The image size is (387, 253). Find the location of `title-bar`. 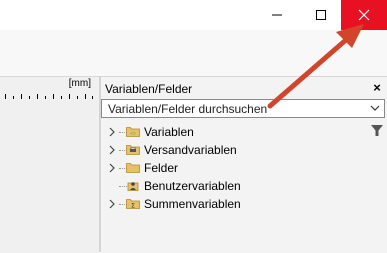

title-bar is located at coordinates (193, 15).